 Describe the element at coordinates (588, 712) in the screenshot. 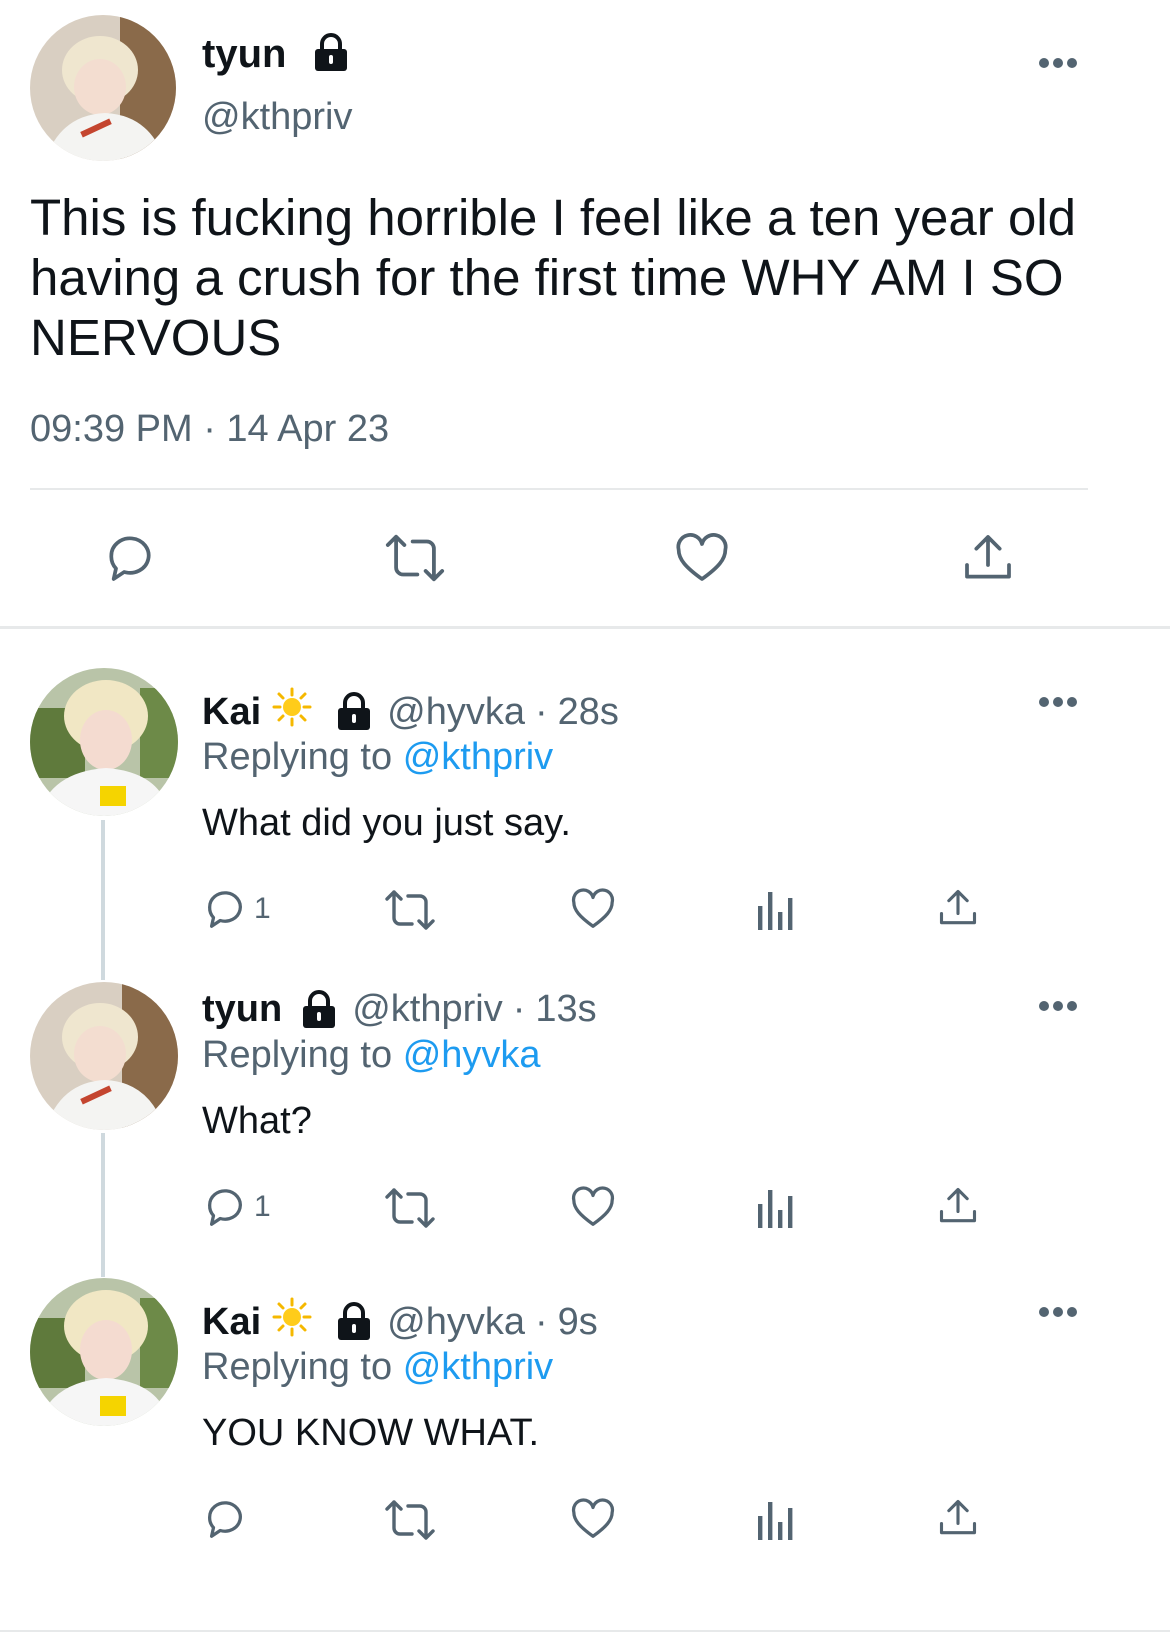

I see `reply-time: 28s` at that location.